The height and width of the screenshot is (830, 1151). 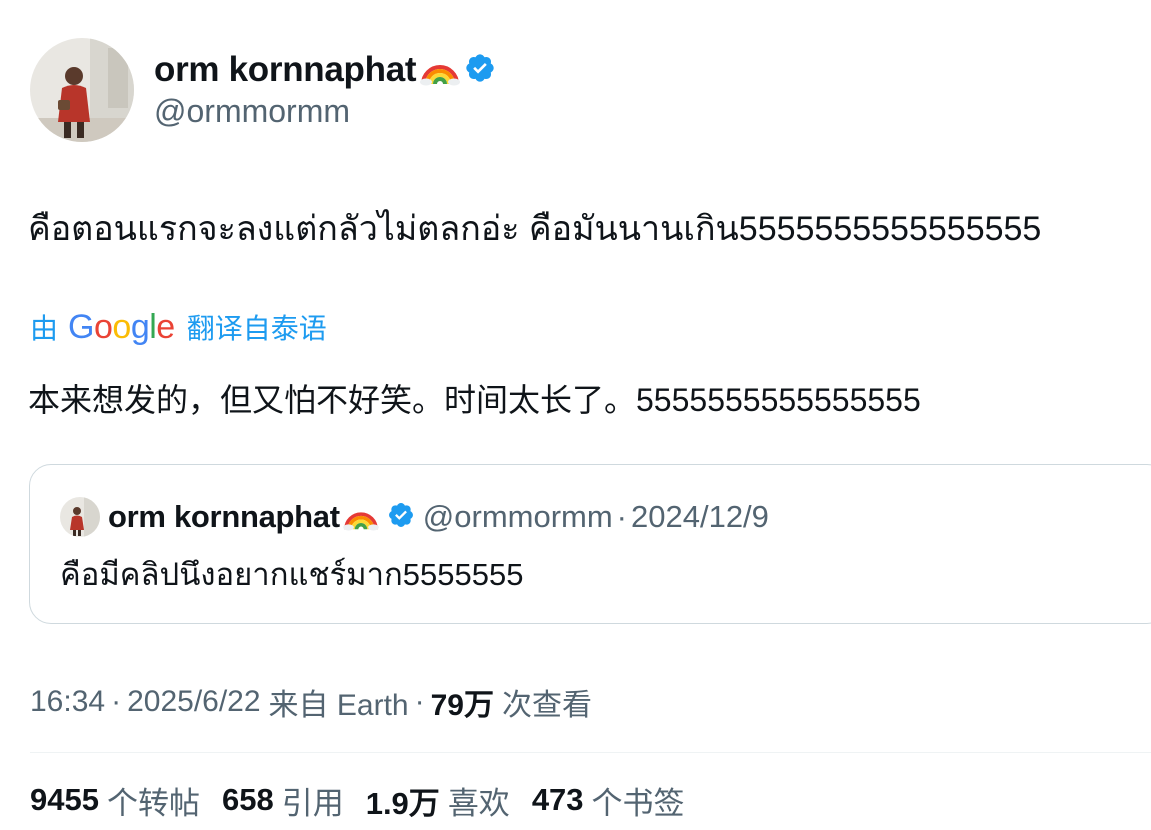 What do you see at coordinates (474, 400) in the screenshot?
I see `translated-text: 本来想发的，但又怕不好笑。时间太长了。5555555555555555` at bounding box center [474, 400].